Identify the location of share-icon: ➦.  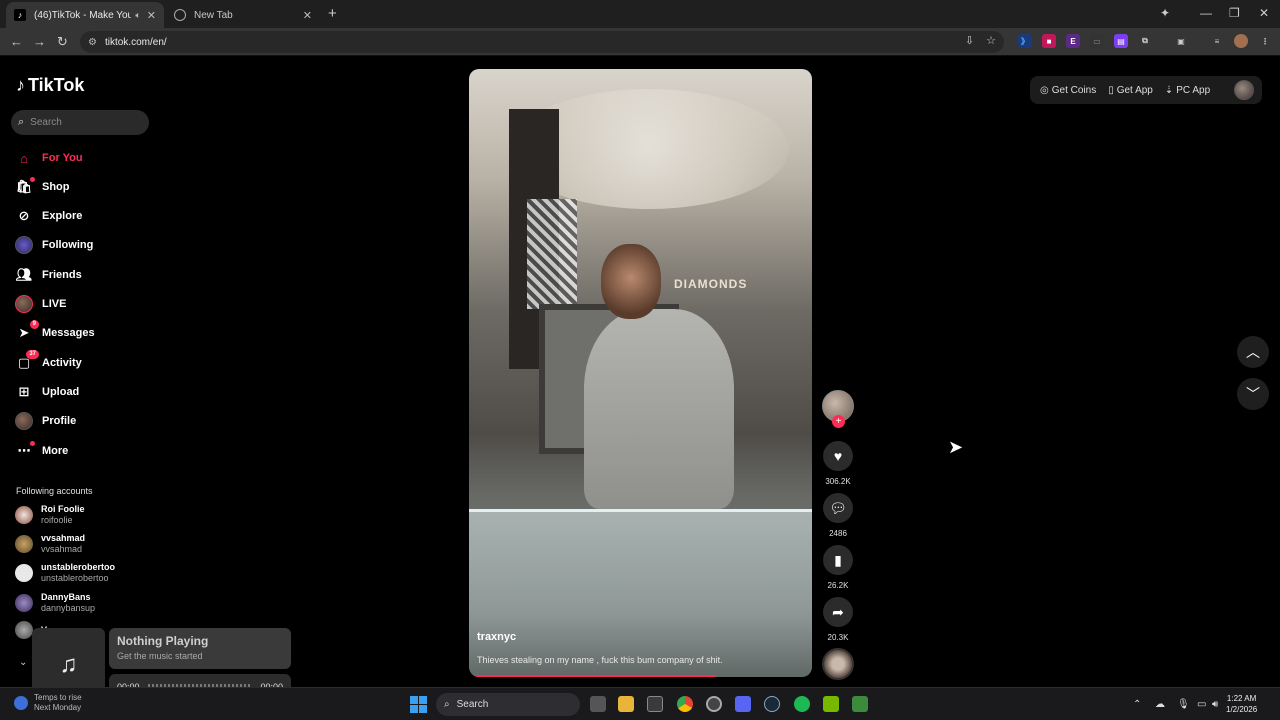
(838, 612).